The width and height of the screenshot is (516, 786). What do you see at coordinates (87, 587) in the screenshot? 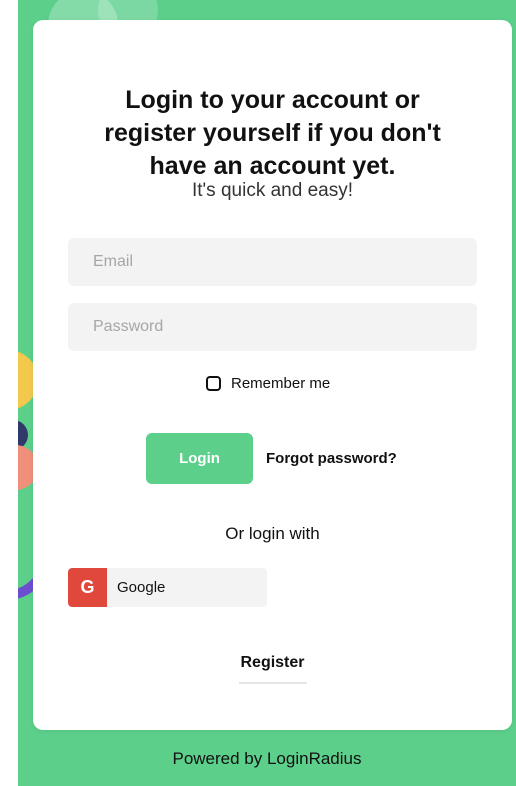
I see `google-icon: G` at bounding box center [87, 587].